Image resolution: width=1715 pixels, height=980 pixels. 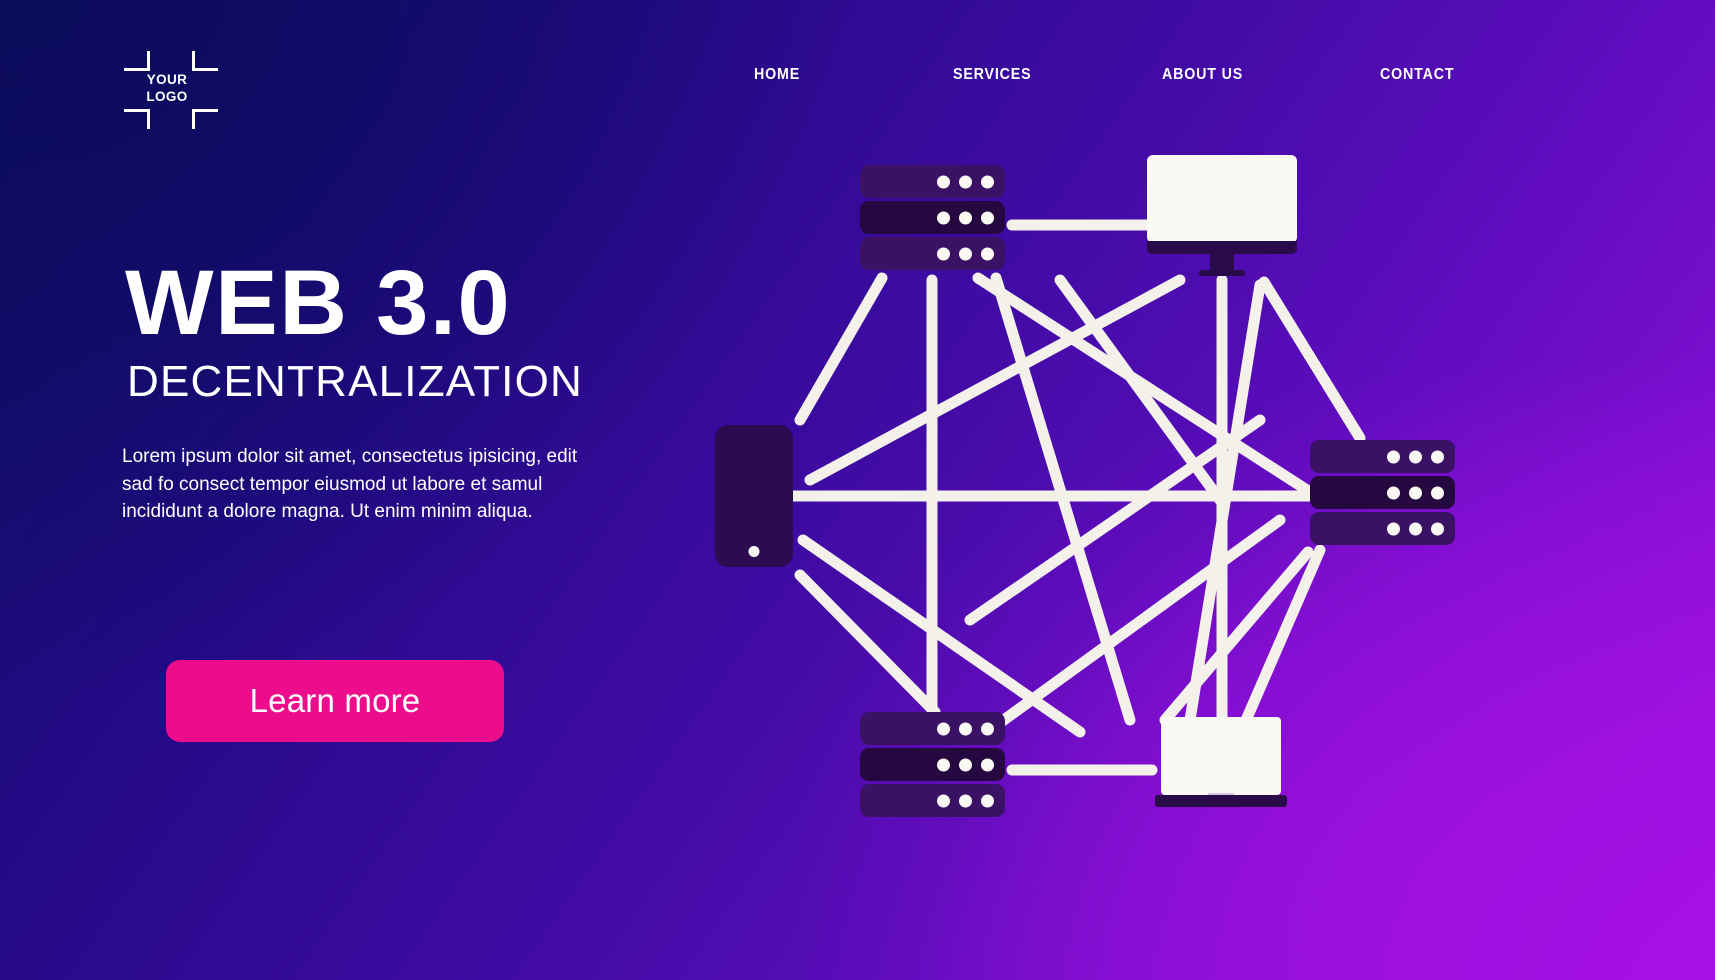 What do you see at coordinates (754, 551) in the screenshot?
I see `phone-home-button-icon` at bounding box center [754, 551].